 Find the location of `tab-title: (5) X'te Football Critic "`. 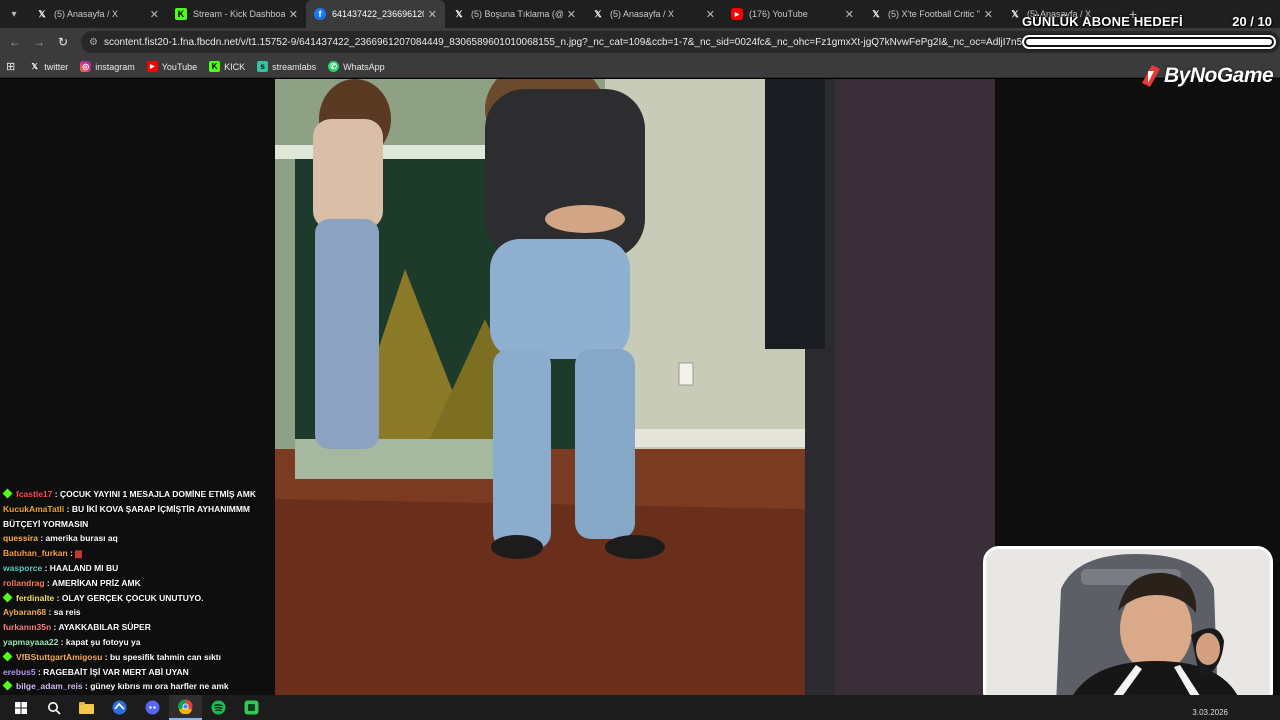

tab-title: (5) X'te Football Critic " is located at coordinates (934, 14).